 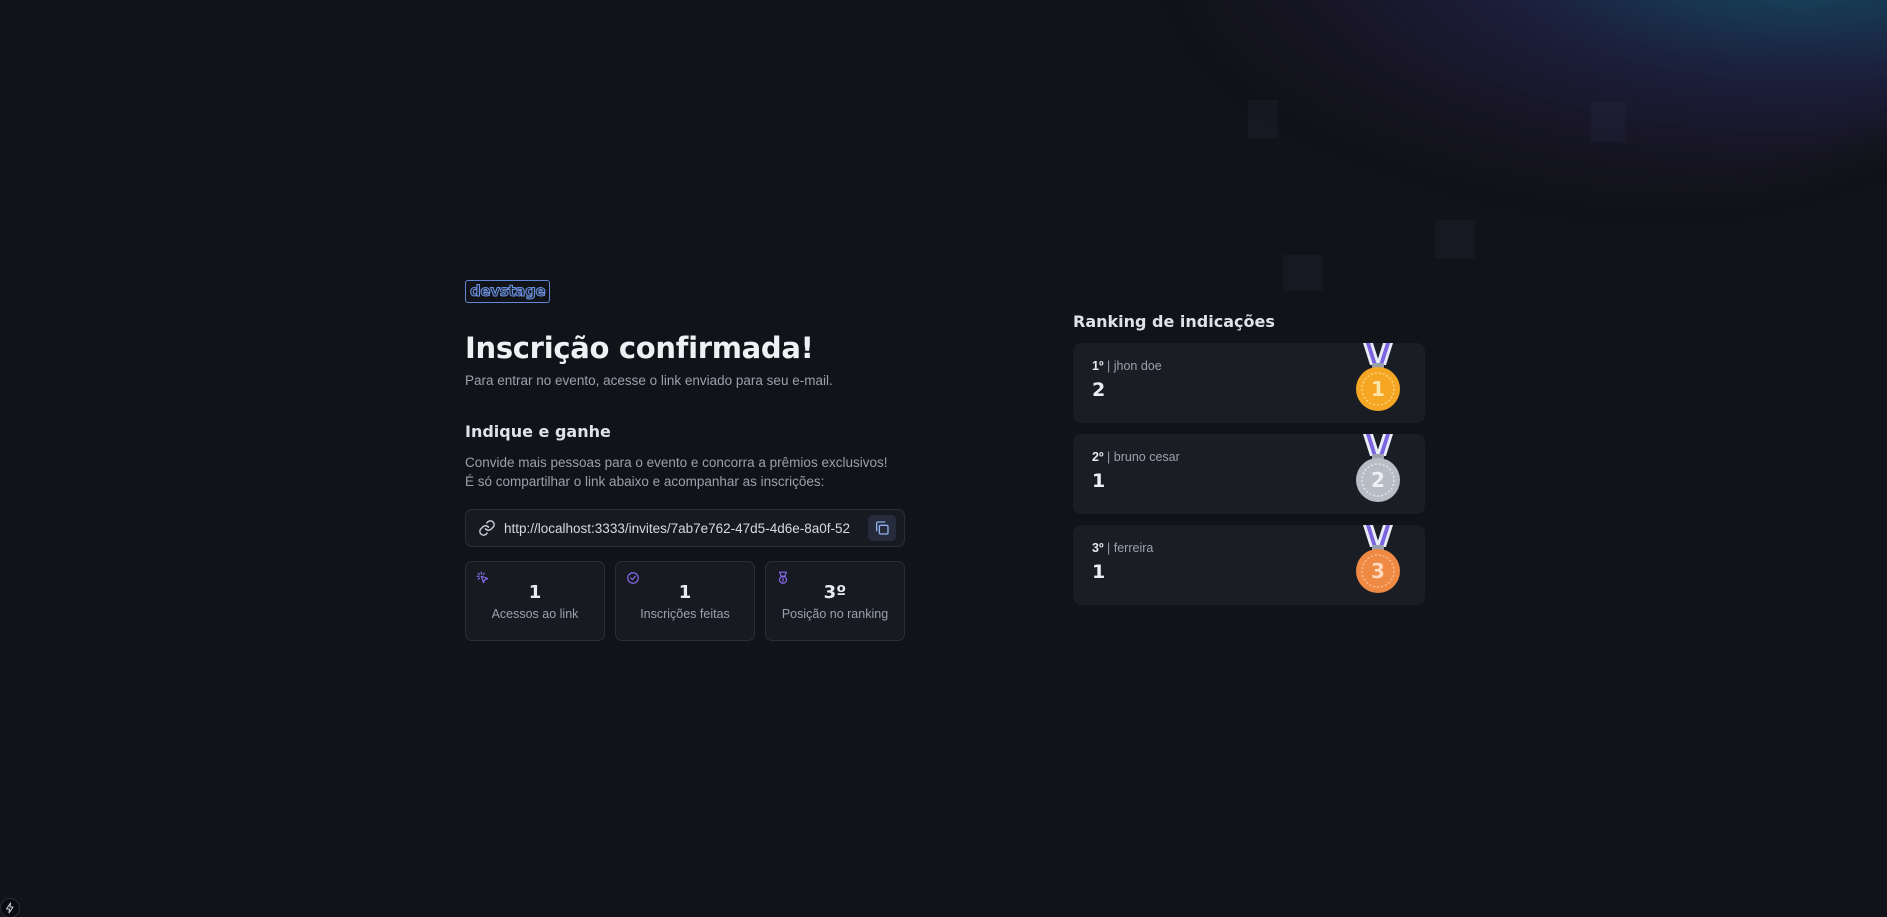 What do you see at coordinates (1378, 480) in the screenshot?
I see `medal-number: 2` at bounding box center [1378, 480].